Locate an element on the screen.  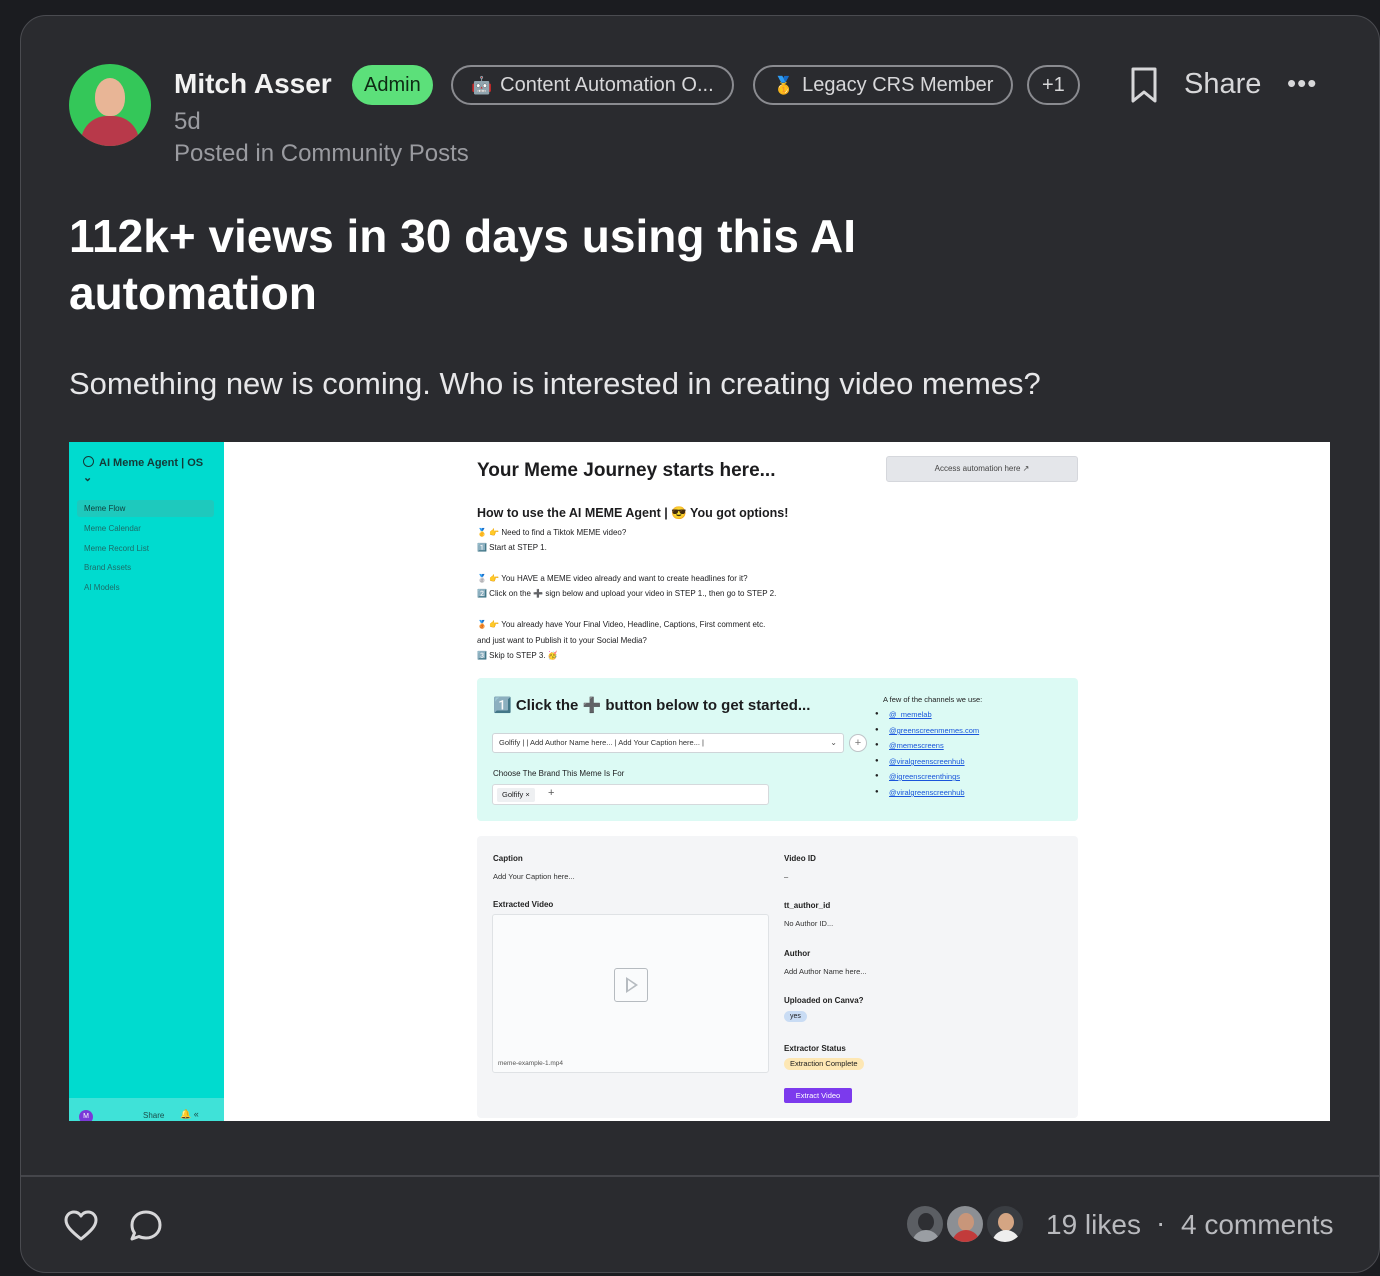
sidebar-item-meme-record-list: Meme Record List is located at coordinates (116, 548).